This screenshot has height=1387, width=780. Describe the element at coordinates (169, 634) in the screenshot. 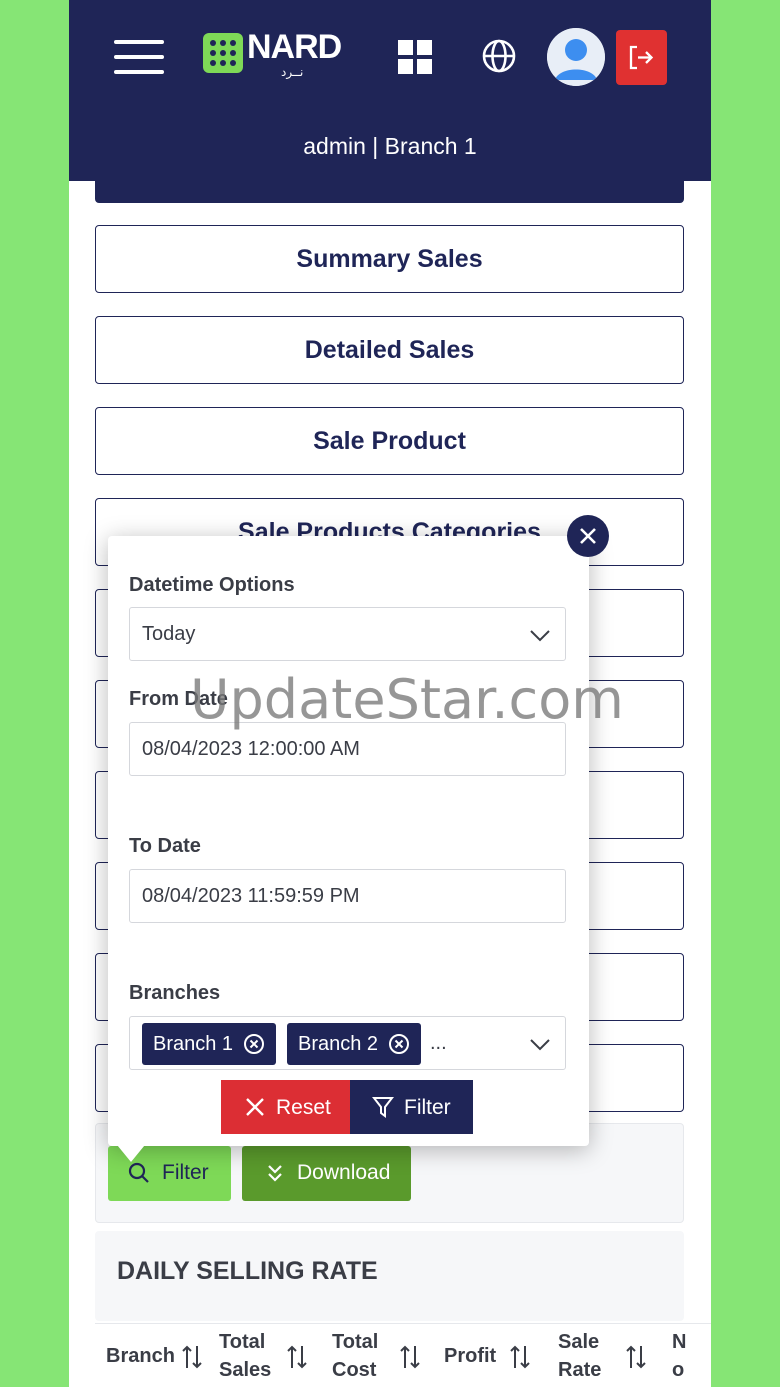

I see `datetime-options-value: Today` at that location.